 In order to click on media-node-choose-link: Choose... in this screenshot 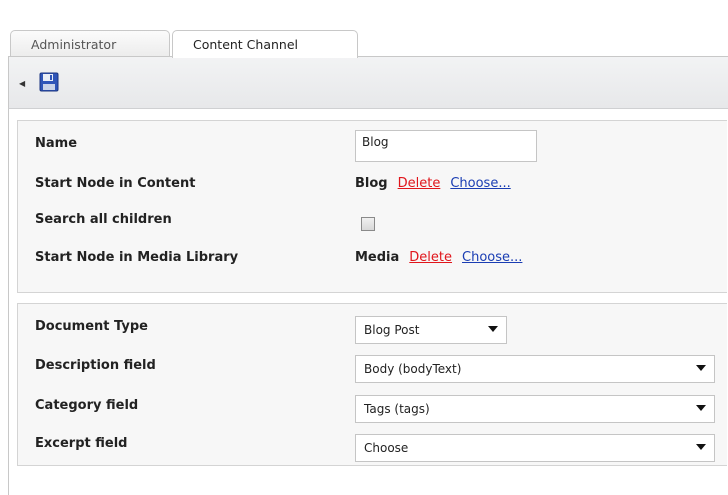, I will do `click(492, 257)`.